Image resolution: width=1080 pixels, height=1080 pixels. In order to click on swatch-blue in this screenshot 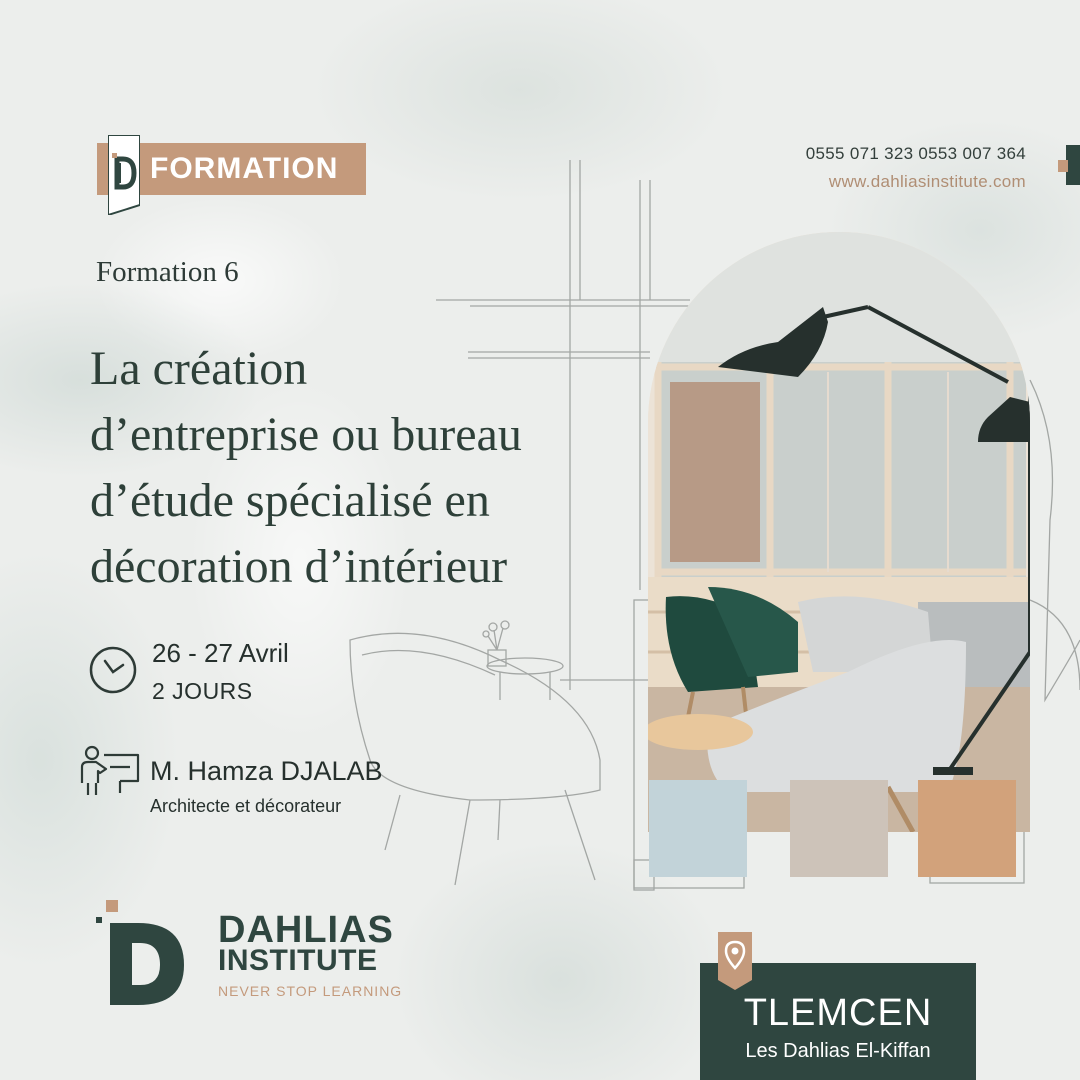, I will do `click(698, 828)`.